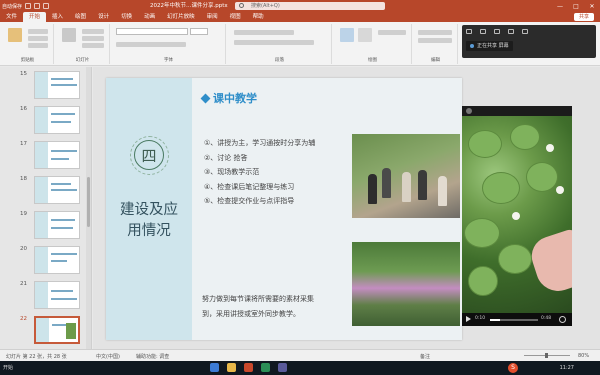 This screenshot has width=600, height=375. I want to click on shapes-icon, so click(347, 35).